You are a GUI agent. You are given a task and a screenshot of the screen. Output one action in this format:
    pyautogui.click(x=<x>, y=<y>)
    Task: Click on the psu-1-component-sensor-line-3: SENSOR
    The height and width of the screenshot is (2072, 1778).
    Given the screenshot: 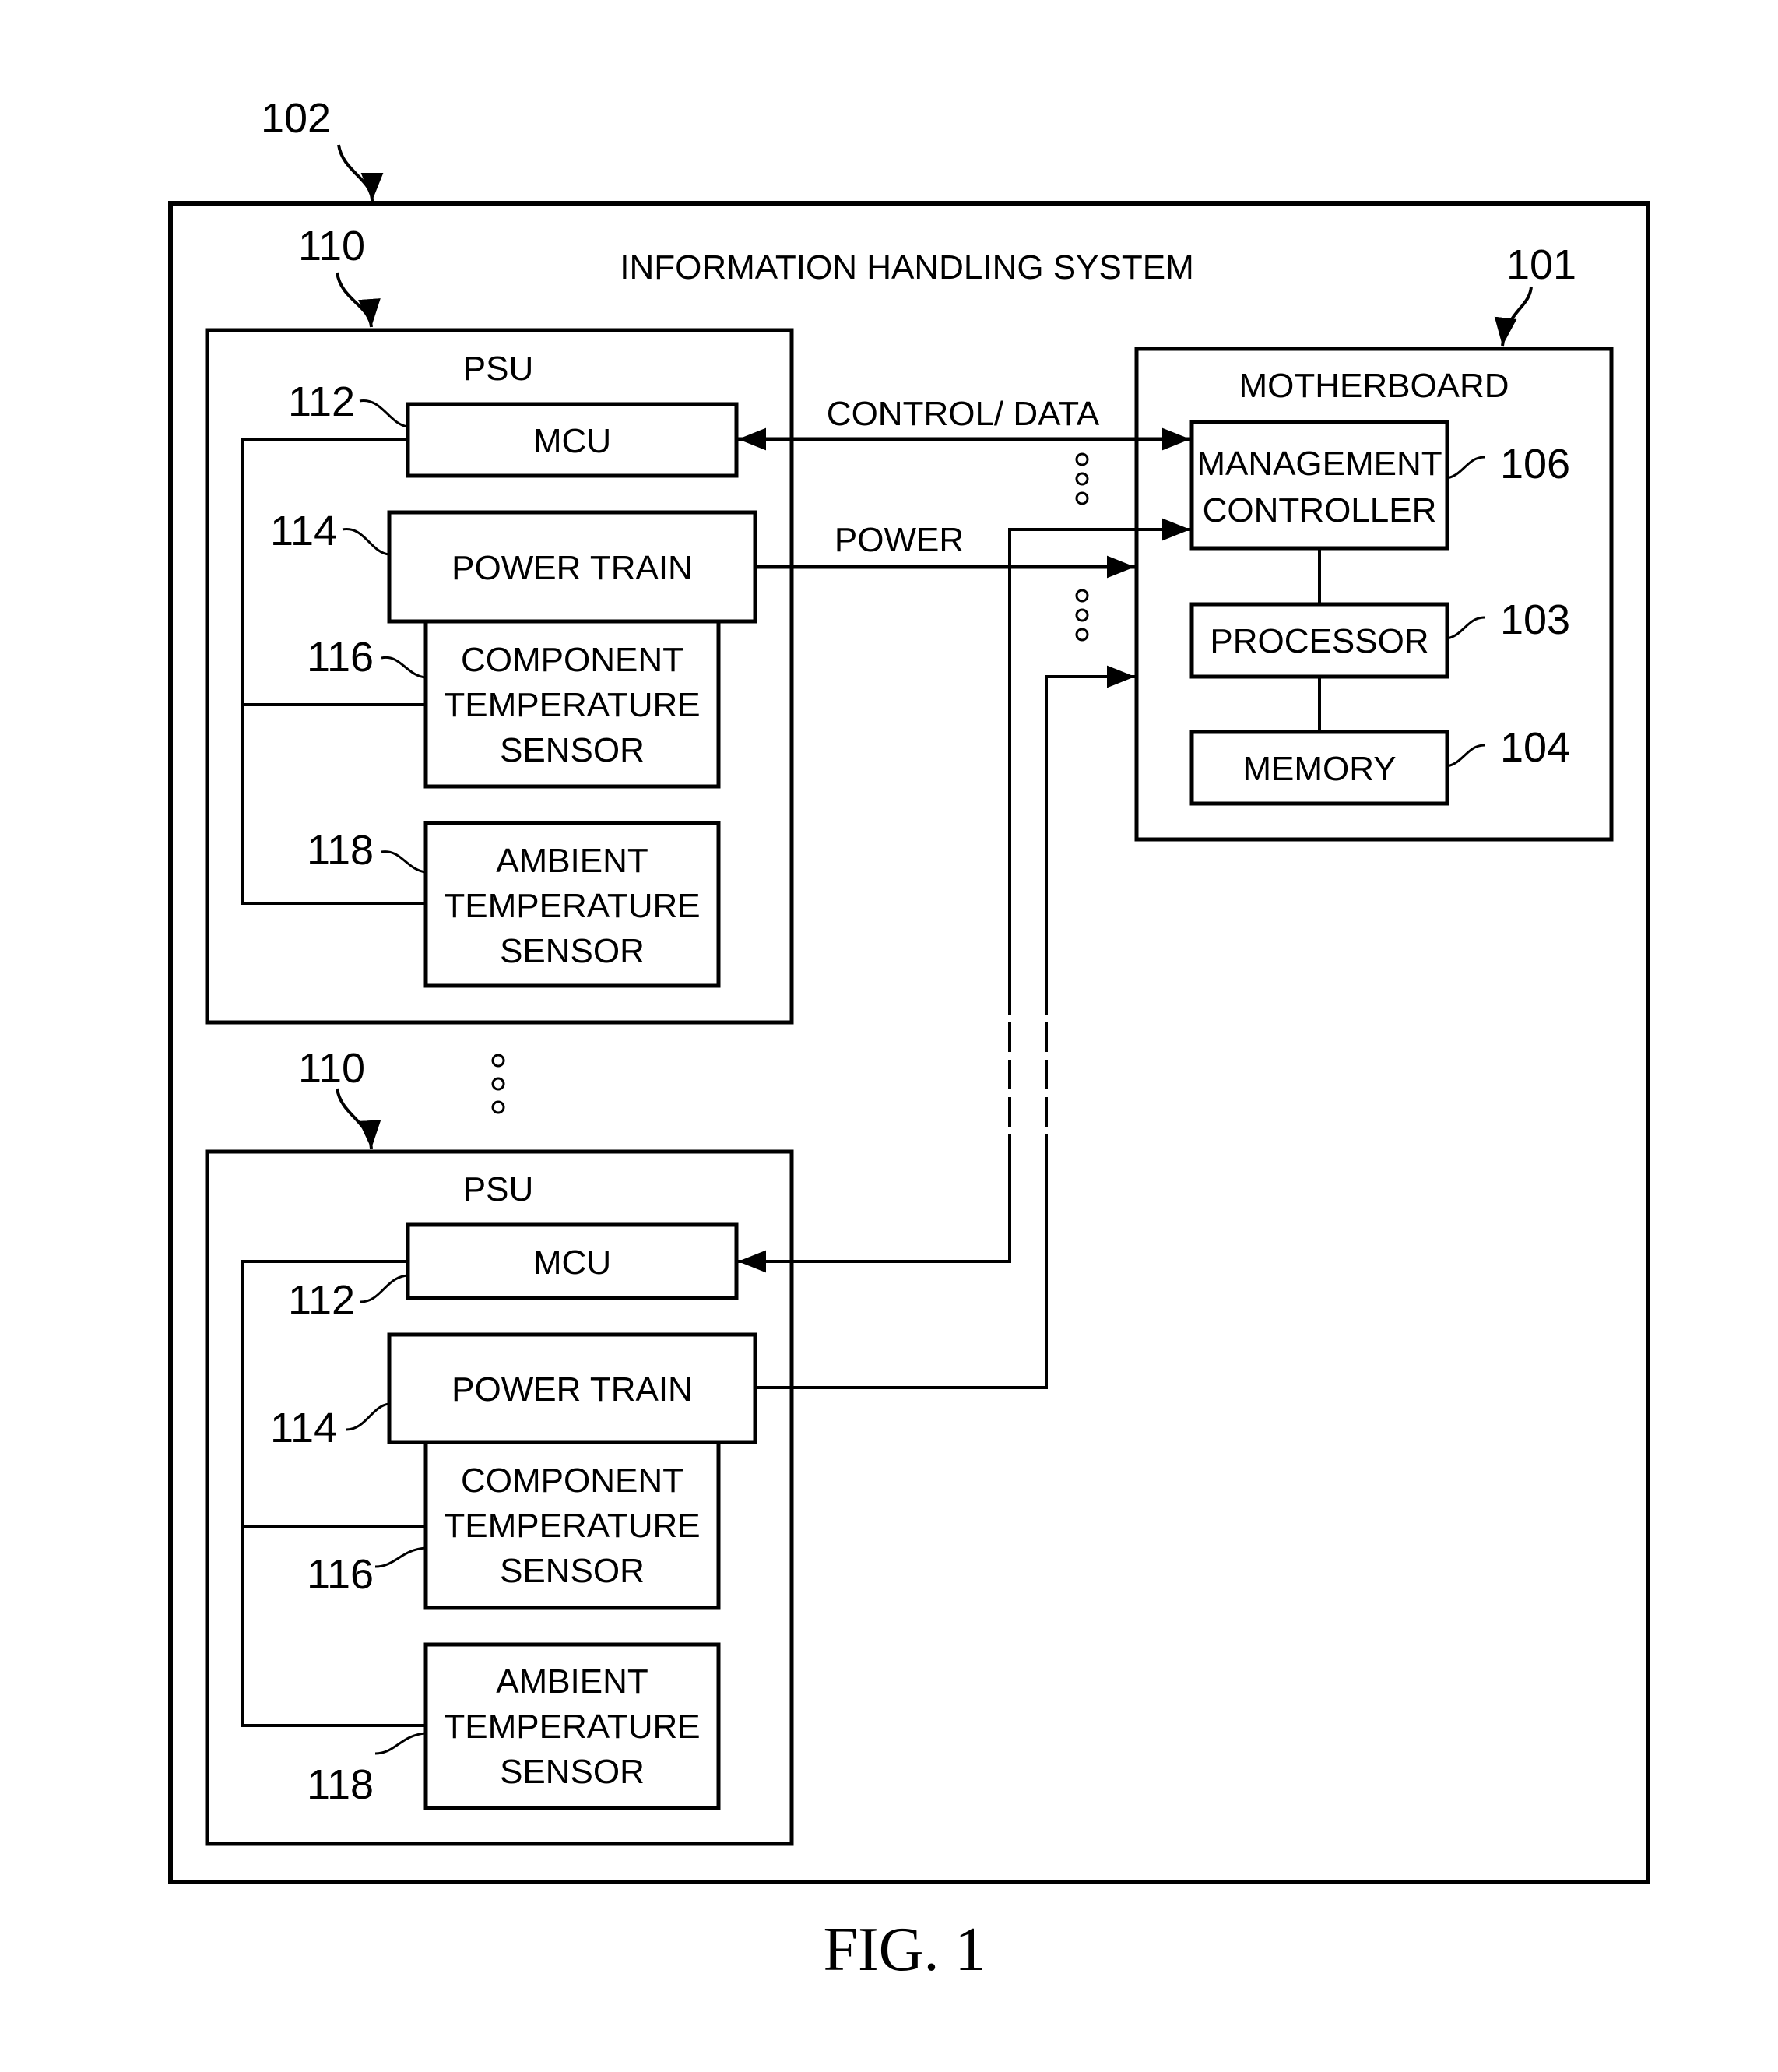 What is the action you would take?
    pyautogui.click(x=572, y=750)
    